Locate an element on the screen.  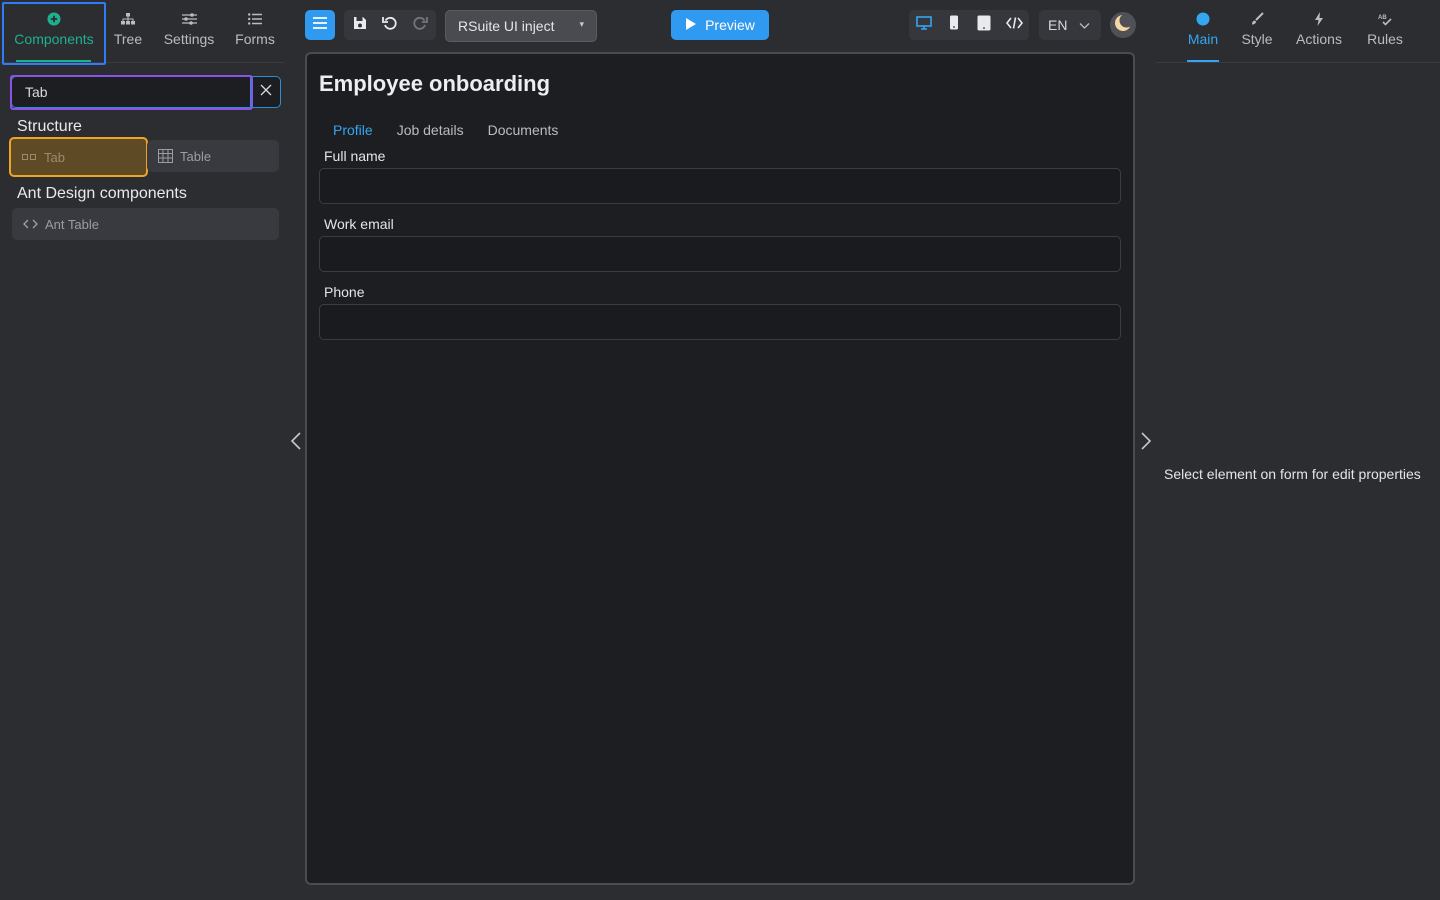
dot-icon is located at coordinates (1203, 19).